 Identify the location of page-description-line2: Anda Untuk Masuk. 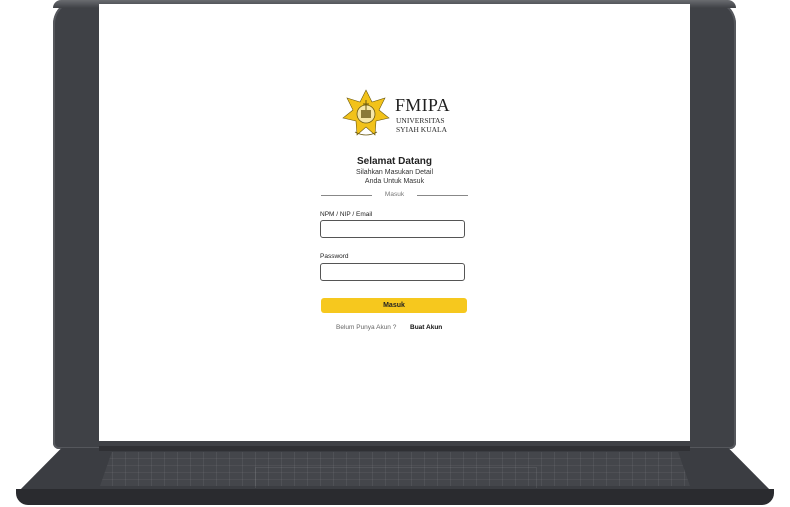
(394, 181).